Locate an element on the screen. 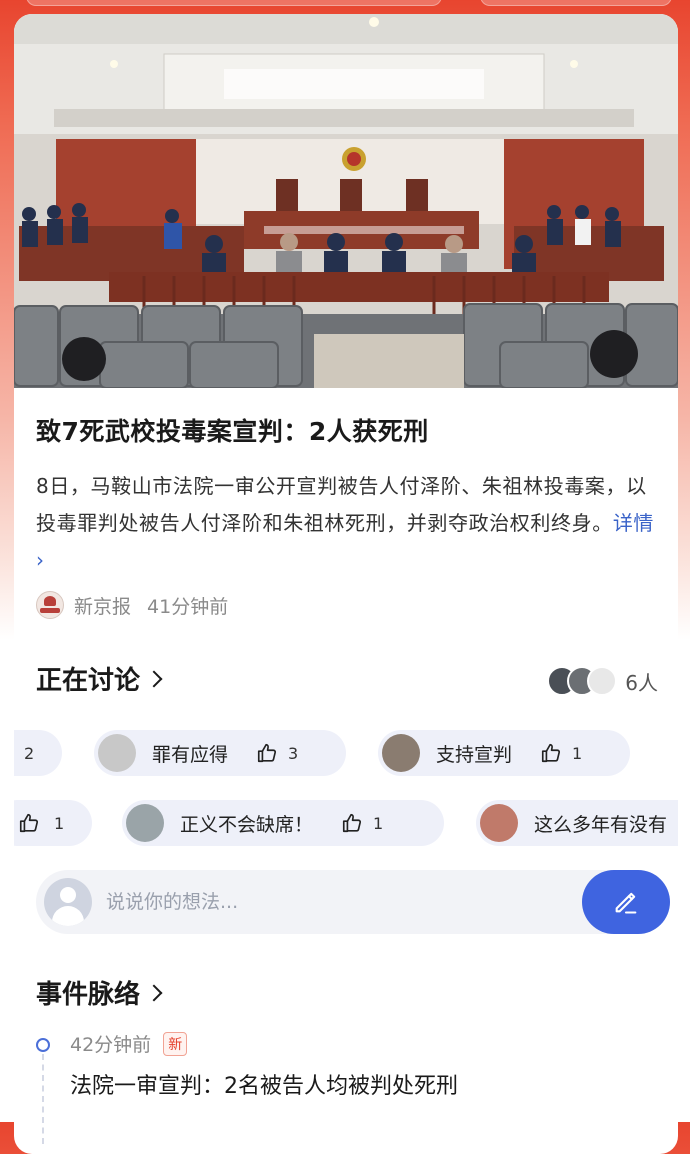 This screenshot has width=690, height=1154. pencil-icon is located at coordinates (626, 903).